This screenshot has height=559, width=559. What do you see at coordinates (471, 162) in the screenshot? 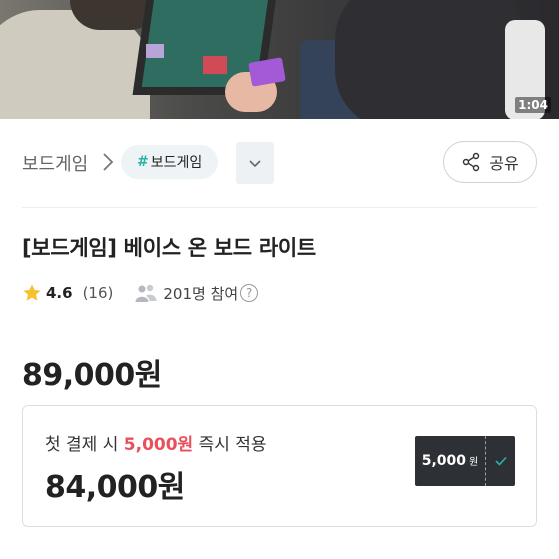
I see `share-icon` at bounding box center [471, 162].